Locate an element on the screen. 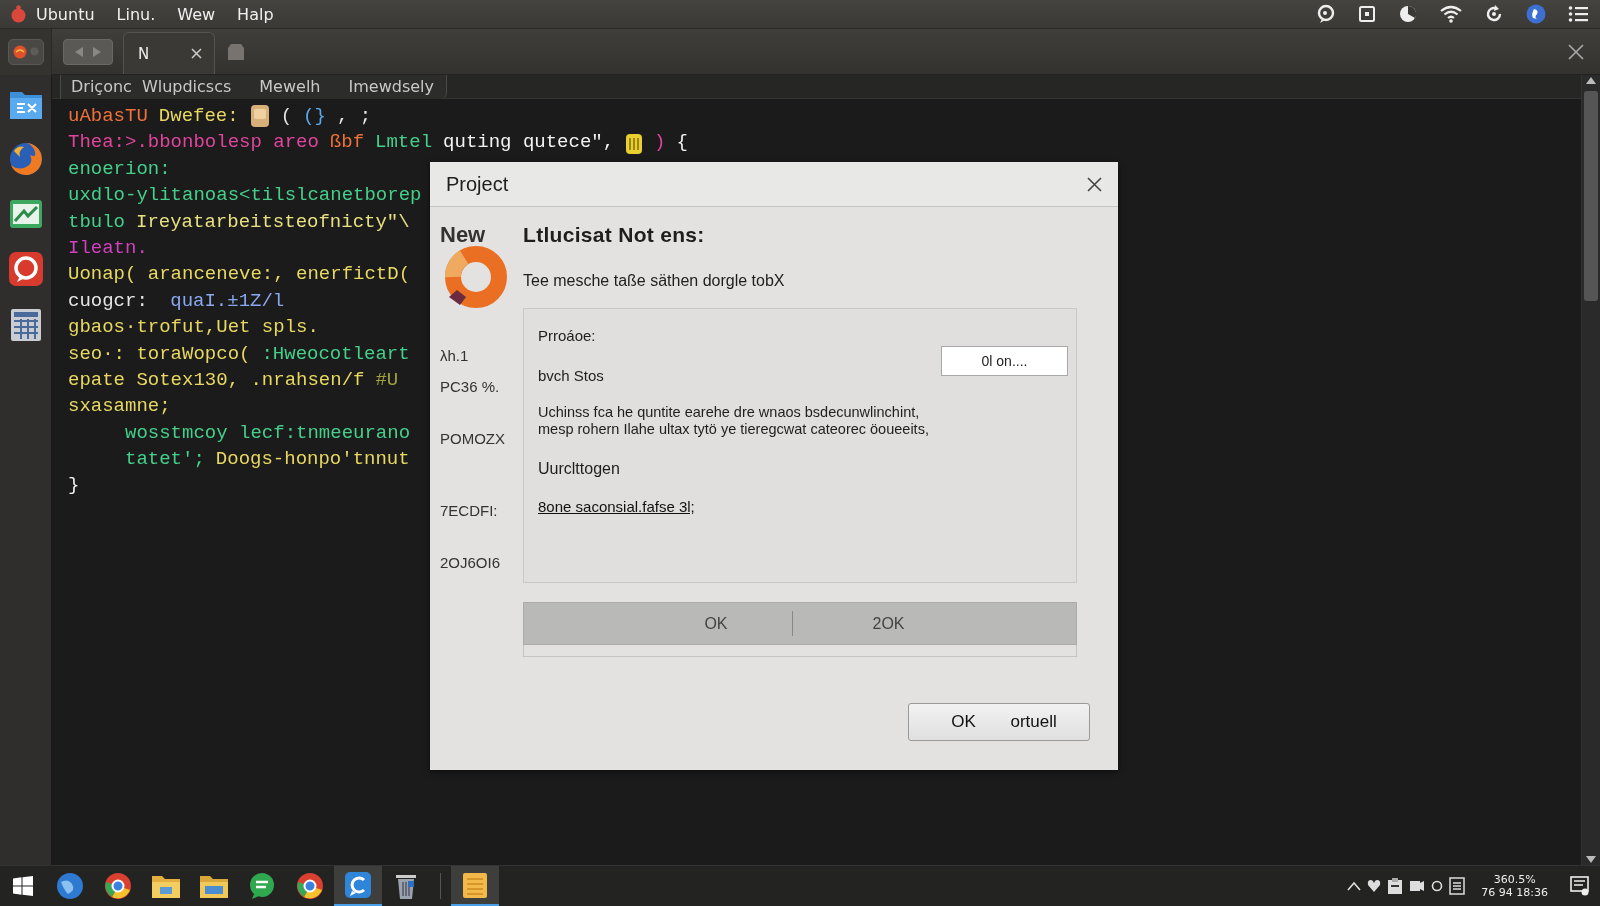 The image size is (1600, 906). down-arrow-icon is located at coordinates (1591, 860).